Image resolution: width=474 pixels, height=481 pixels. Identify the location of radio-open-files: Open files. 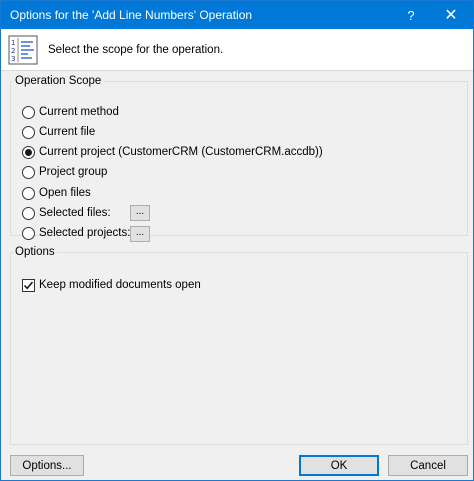
(56, 193).